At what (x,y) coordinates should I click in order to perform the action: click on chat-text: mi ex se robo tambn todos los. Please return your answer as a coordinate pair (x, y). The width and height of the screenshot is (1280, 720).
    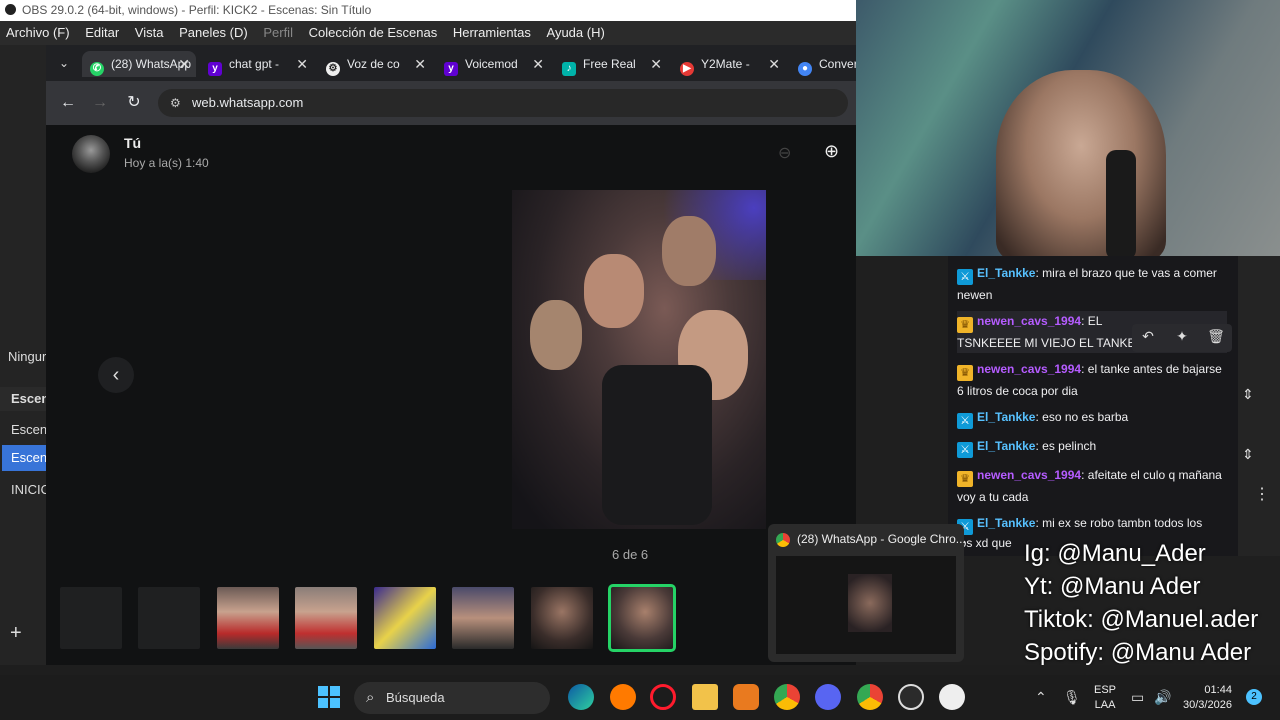
    Looking at the image, I should click on (1122, 523).